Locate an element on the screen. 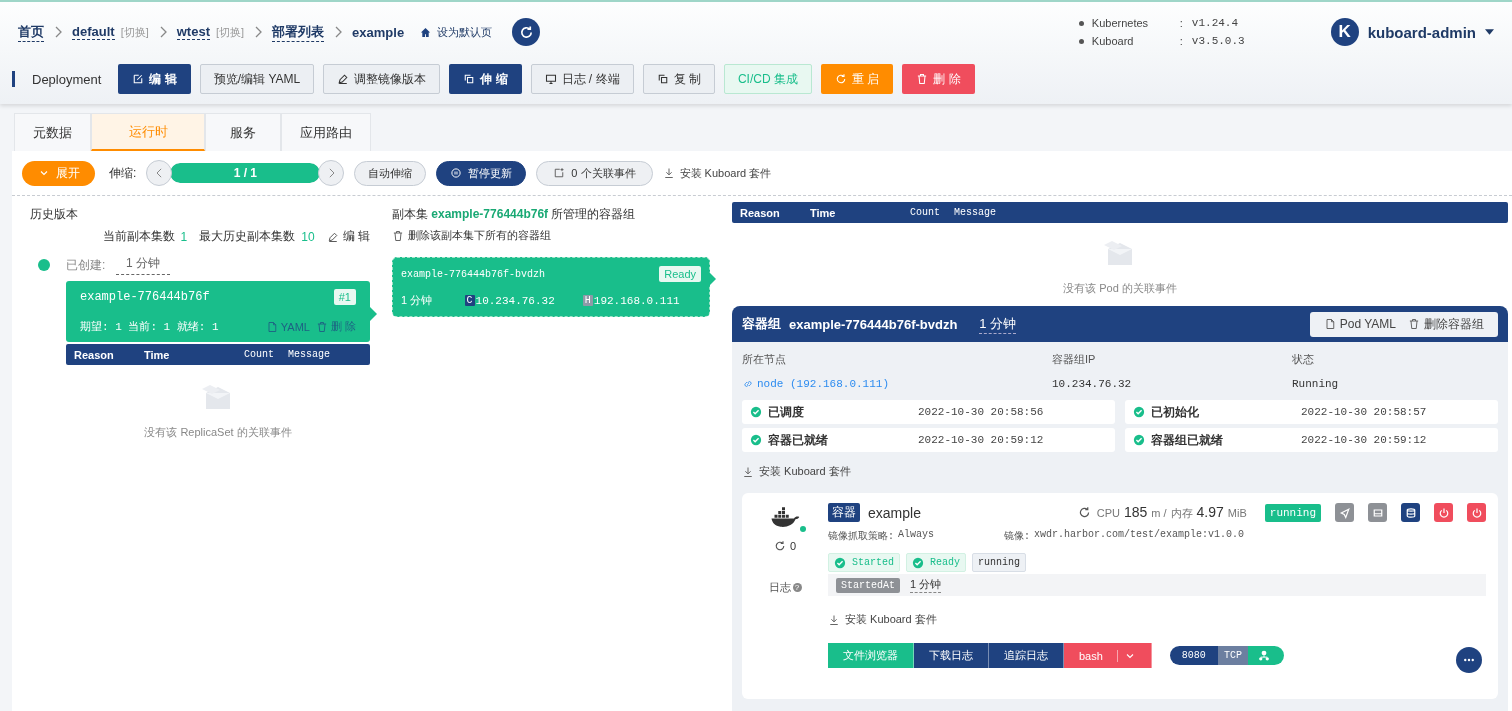  monitor-icon is located at coordinates (550, 79).